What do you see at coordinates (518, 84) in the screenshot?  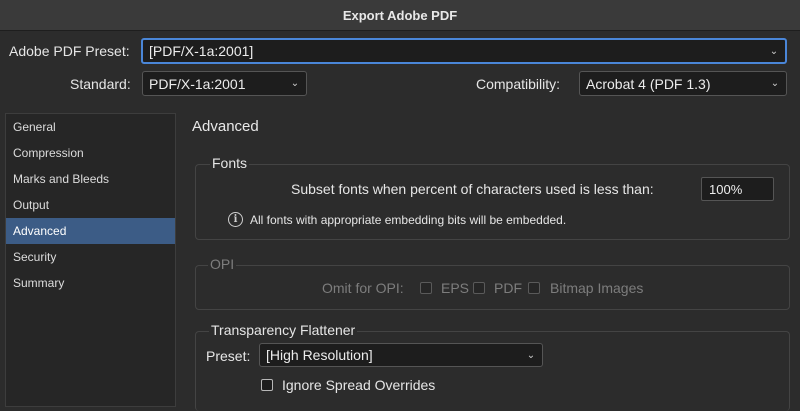 I see `compatibility-label: Compatibility:` at bounding box center [518, 84].